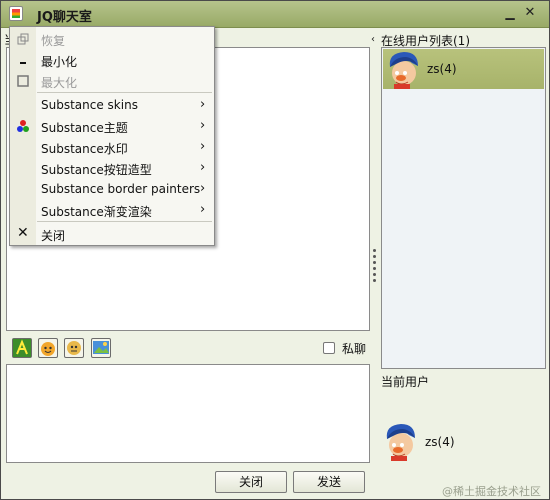  I want to click on menu-item-label: Substance skins, so click(89, 105).